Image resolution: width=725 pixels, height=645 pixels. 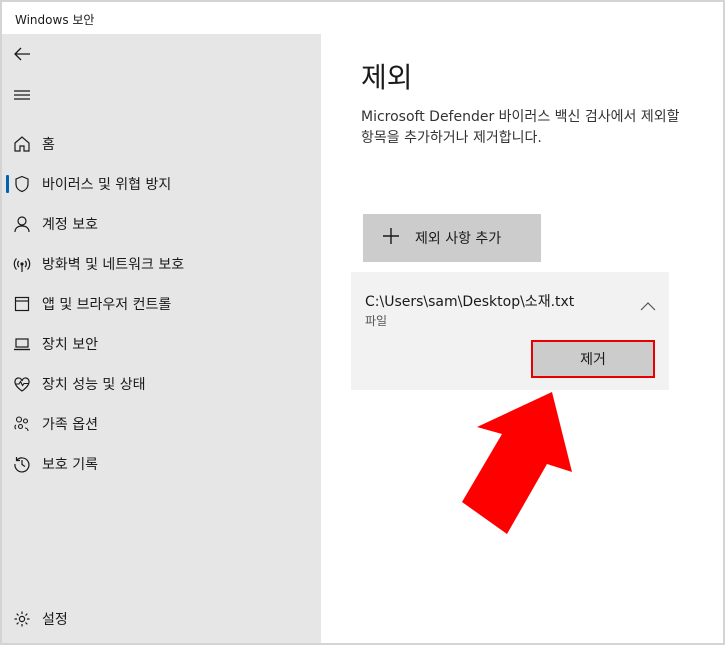 I want to click on remove-button: 제거, so click(x=593, y=359).